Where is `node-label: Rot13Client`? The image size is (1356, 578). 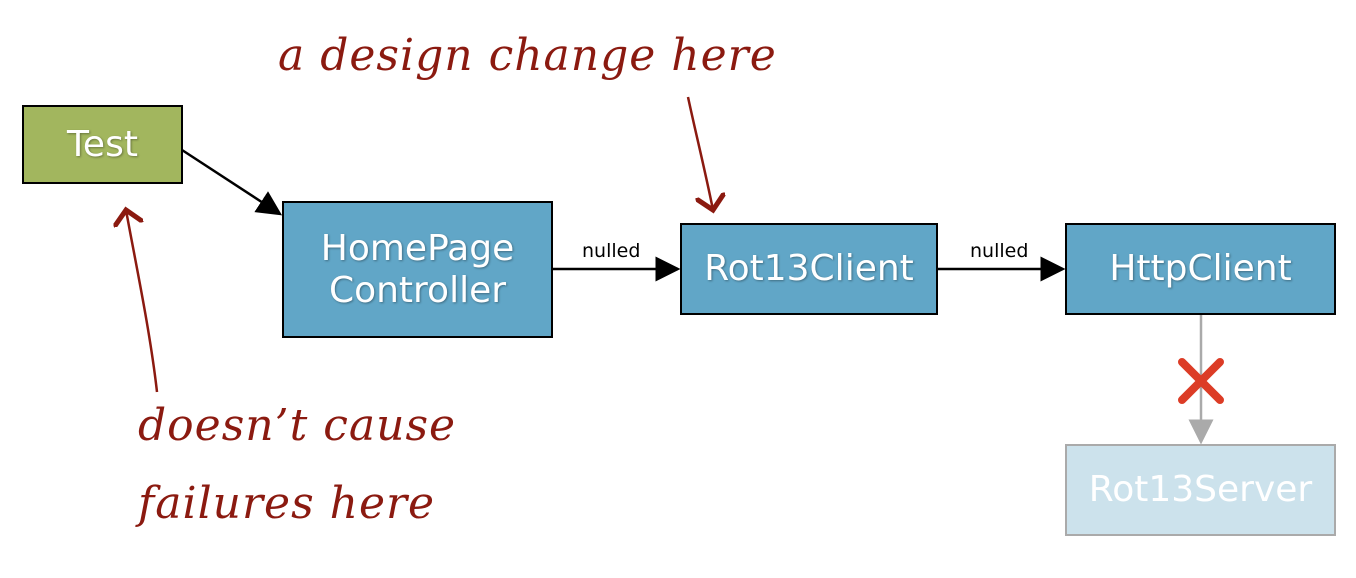
node-label: Rot13Client is located at coordinates (809, 269).